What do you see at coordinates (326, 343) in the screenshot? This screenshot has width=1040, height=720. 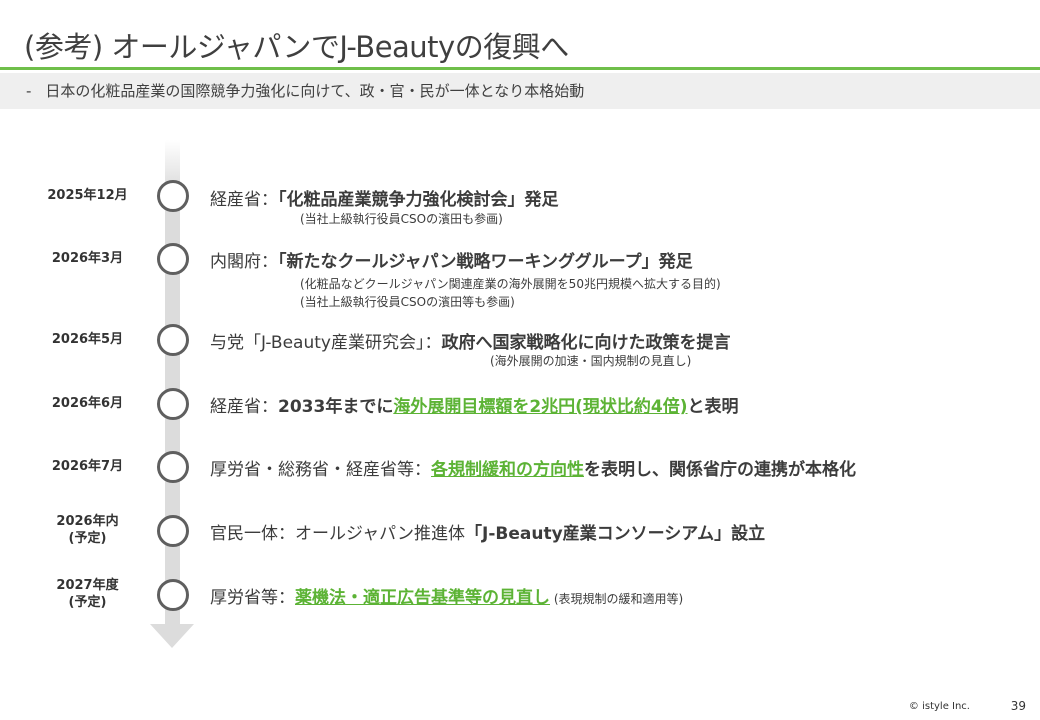 I see `event-org: 与党「J-Beauty産業研究会」：` at bounding box center [326, 343].